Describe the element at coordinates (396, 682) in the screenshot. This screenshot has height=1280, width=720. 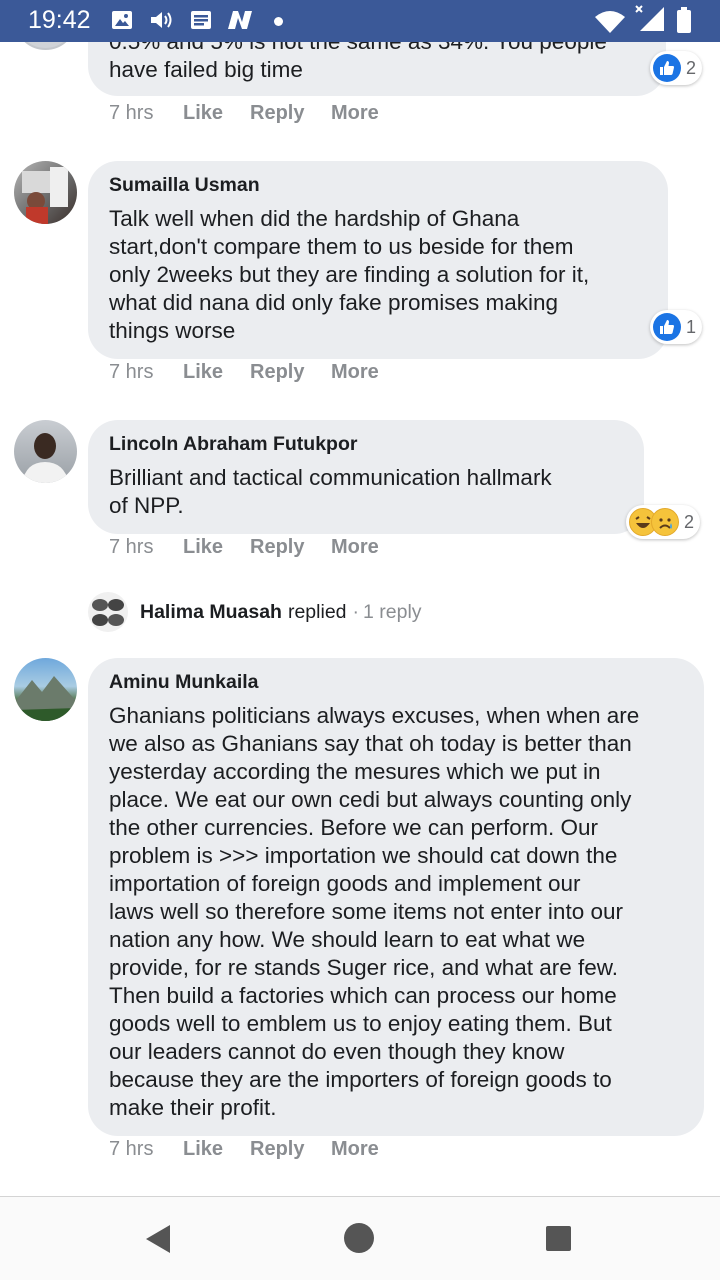
I see `comment-author: Aminu Munkaila` at that location.